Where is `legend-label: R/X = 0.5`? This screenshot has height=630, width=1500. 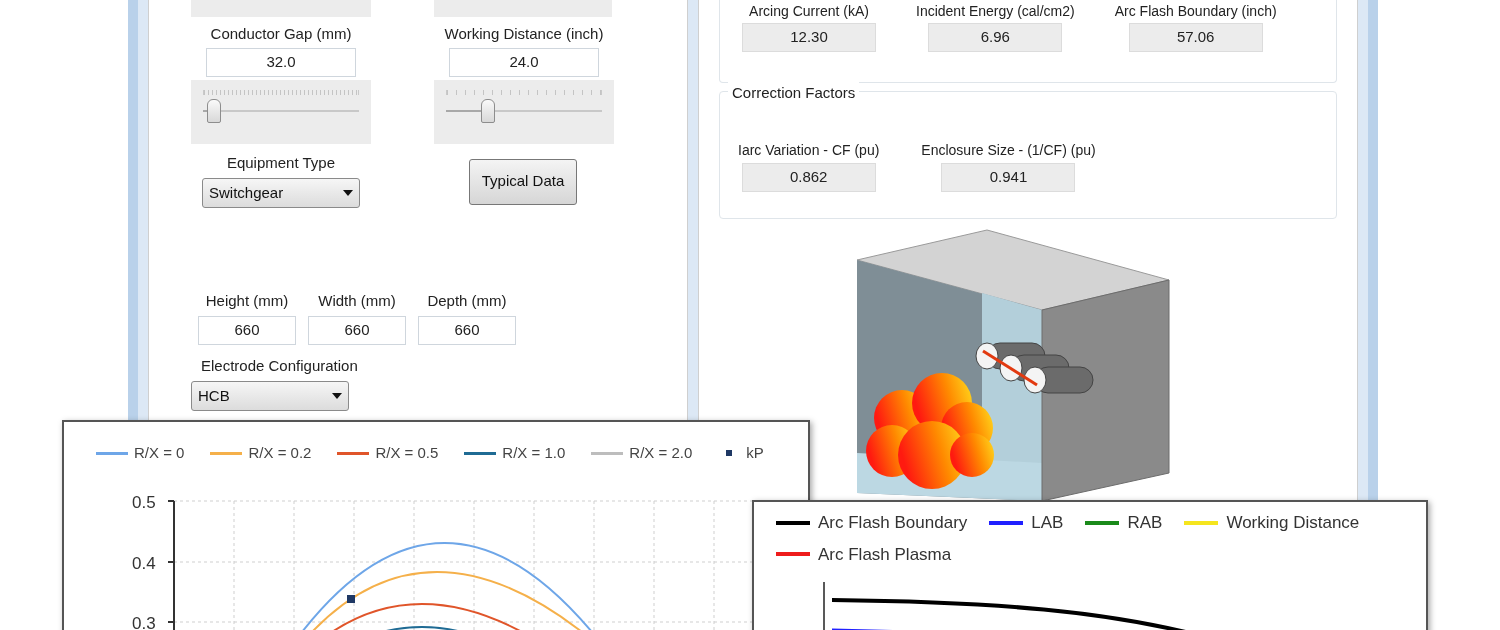
legend-label: R/X = 0.5 is located at coordinates (407, 453).